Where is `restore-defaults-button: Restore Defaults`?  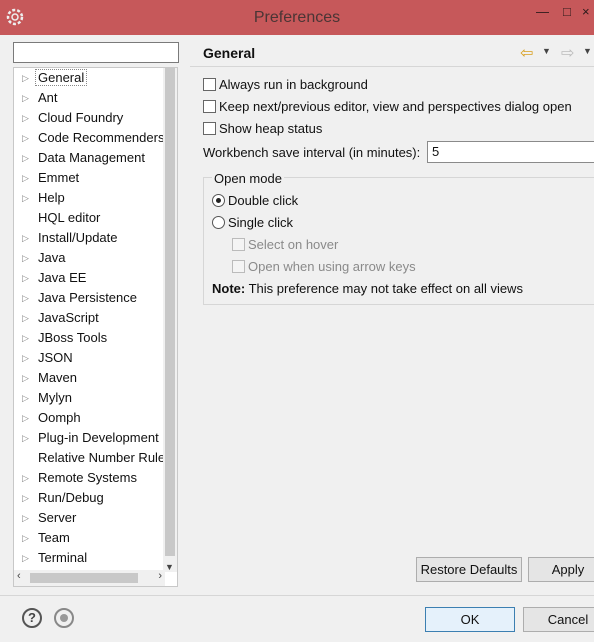 restore-defaults-button: Restore Defaults is located at coordinates (469, 569).